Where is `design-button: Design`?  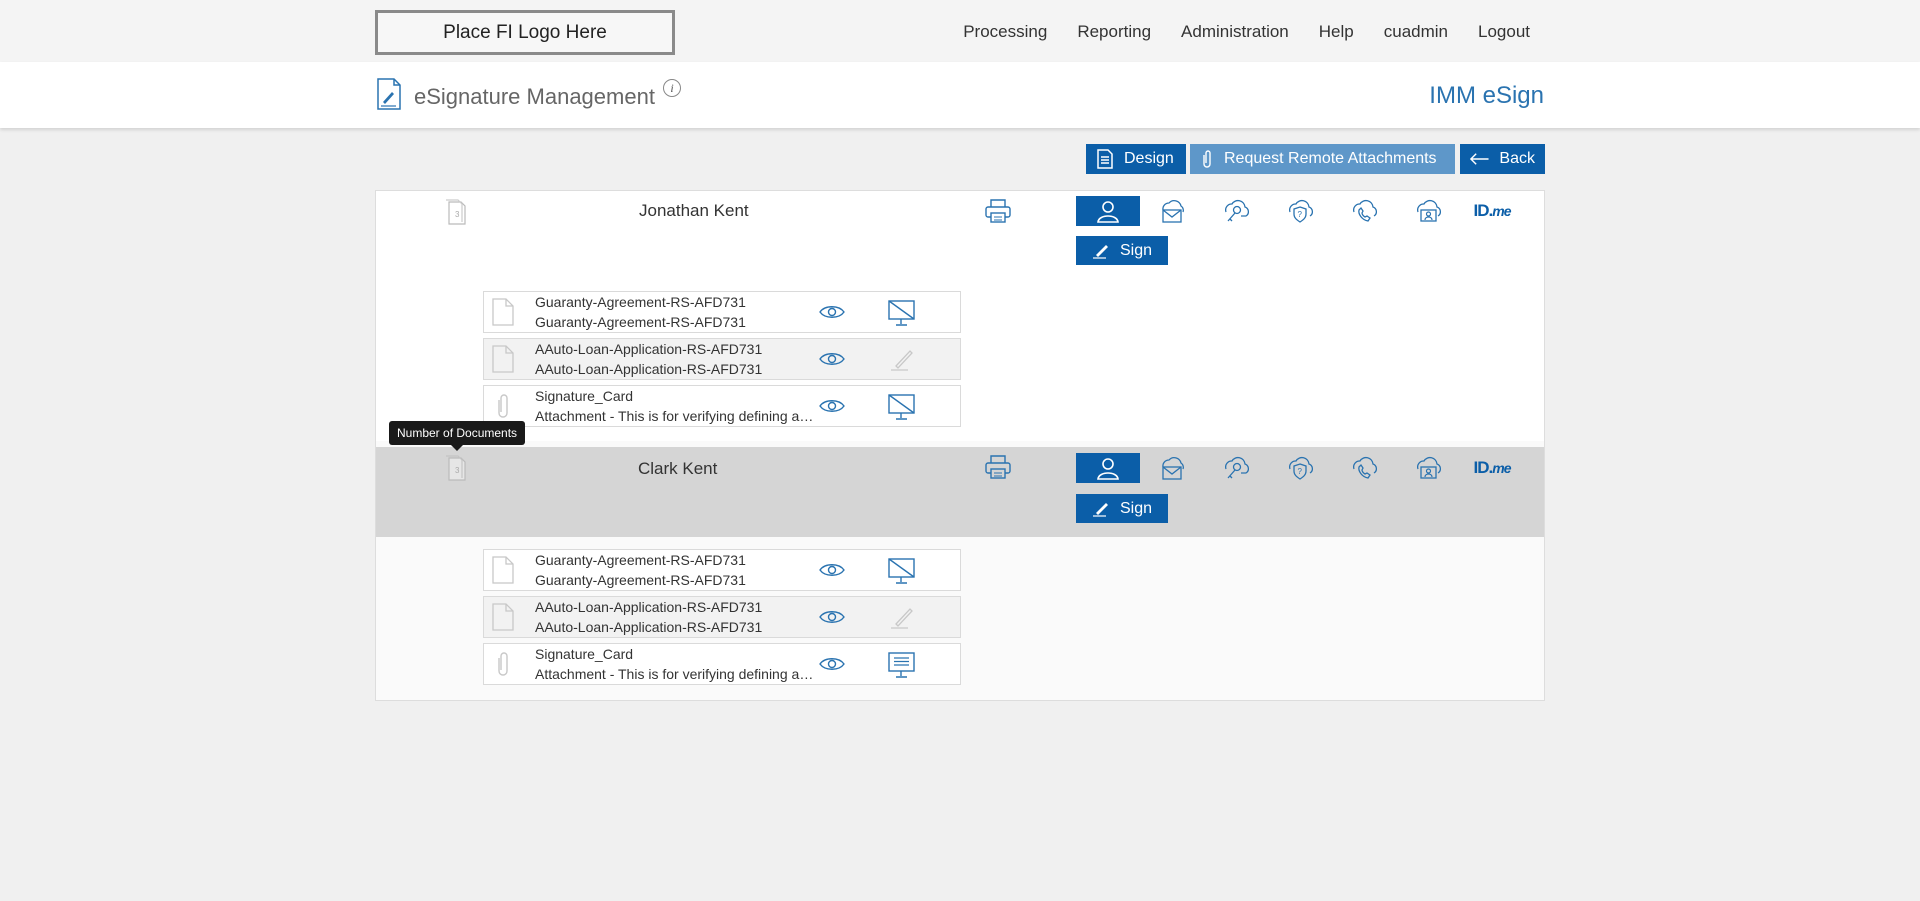 design-button: Design is located at coordinates (1136, 159).